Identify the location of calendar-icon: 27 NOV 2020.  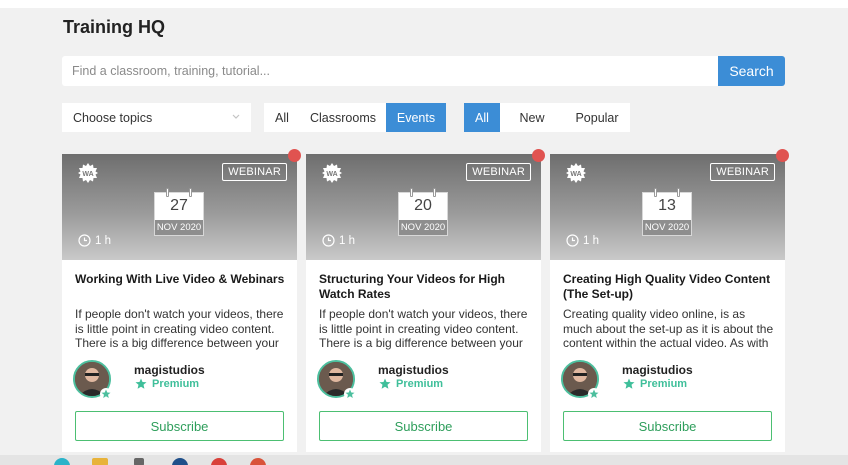
(179, 212).